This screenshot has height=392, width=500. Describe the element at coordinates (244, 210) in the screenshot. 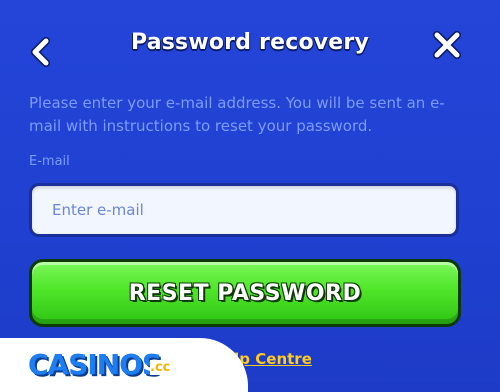

I see `email-field` at that location.